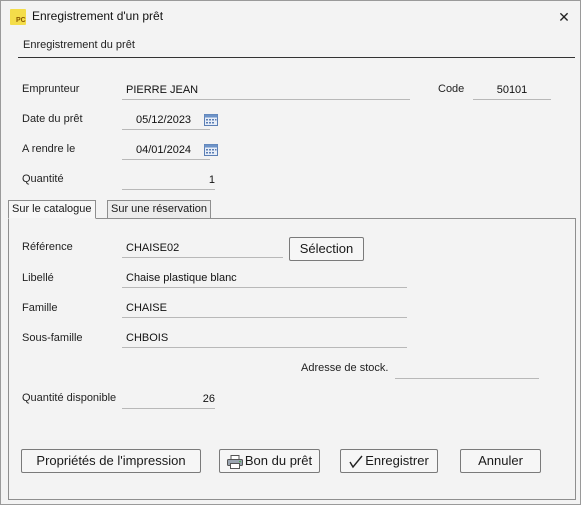  What do you see at coordinates (159, 209) in the screenshot?
I see `tab-reservation: Sur une réservation` at bounding box center [159, 209].